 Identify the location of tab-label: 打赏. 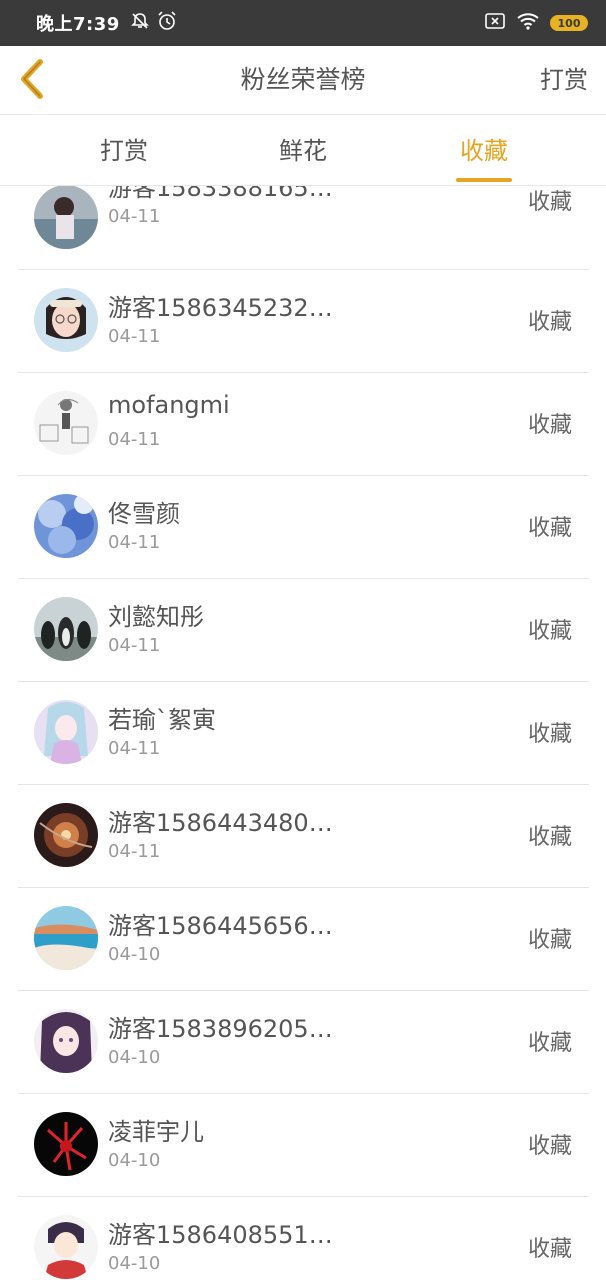
(124, 151).